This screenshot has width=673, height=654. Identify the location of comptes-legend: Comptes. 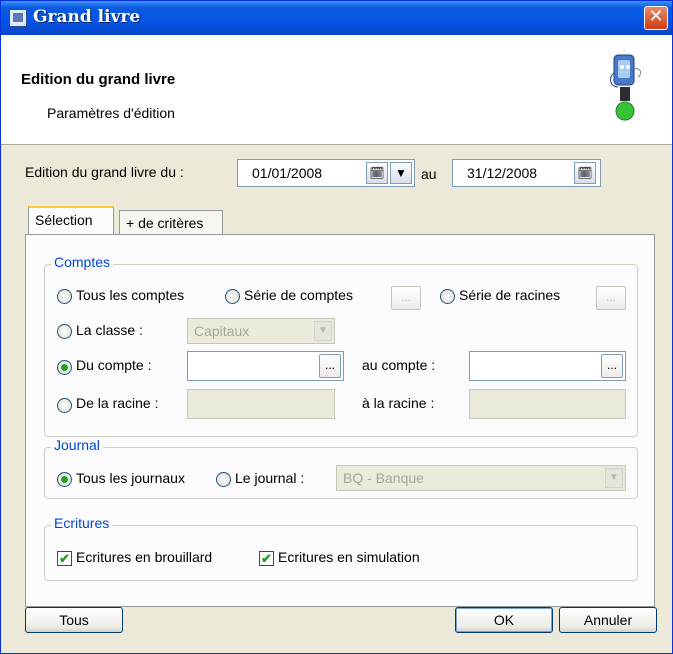
(82, 262).